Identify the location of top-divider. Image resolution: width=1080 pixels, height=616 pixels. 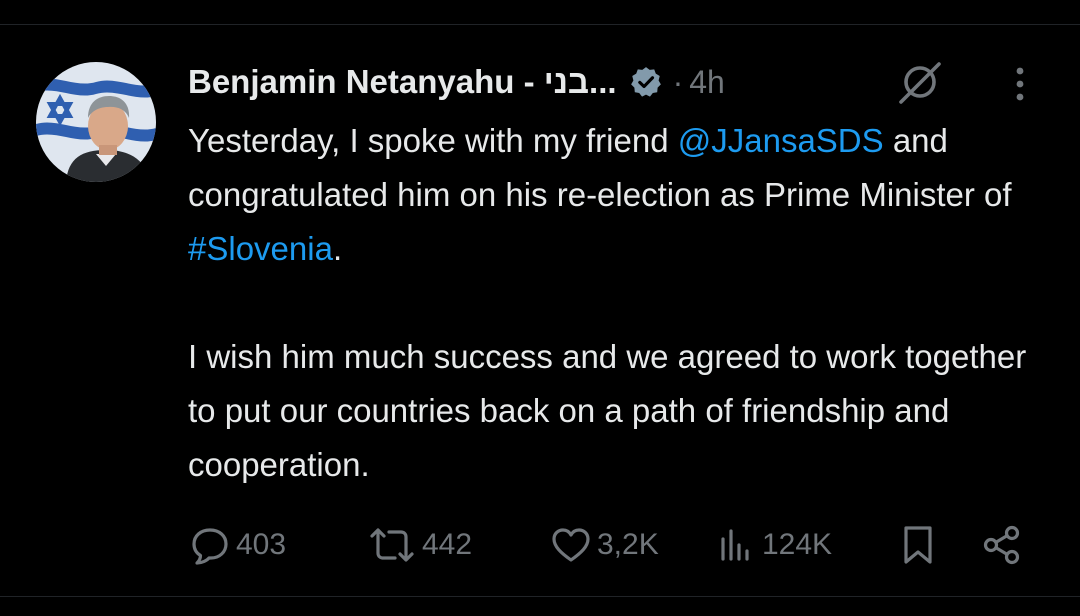
(540, 24).